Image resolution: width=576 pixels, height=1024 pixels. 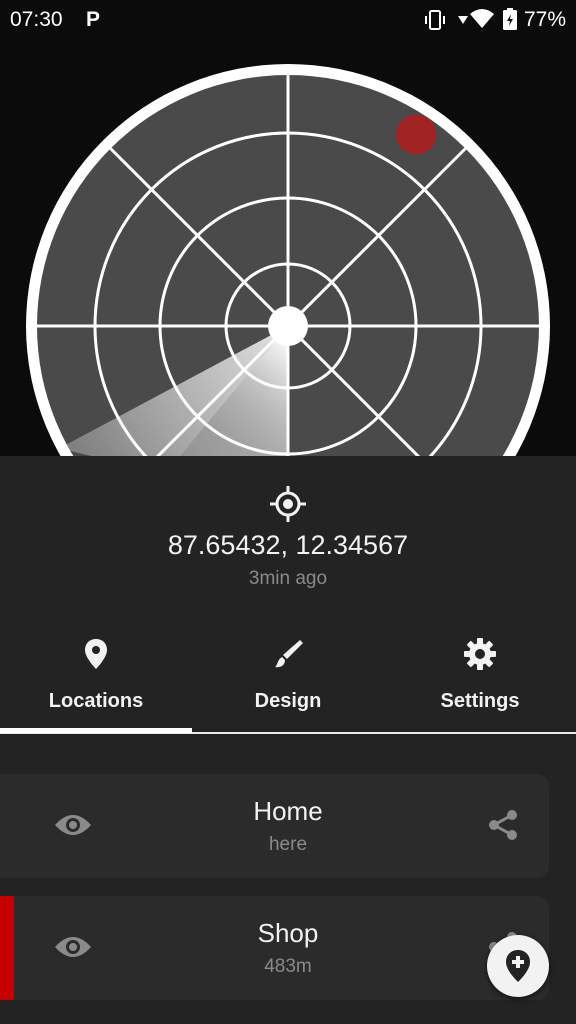 What do you see at coordinates (96, 654) in the screenshot?
I see `location-pin-icon` at bounding box center [96, 654].